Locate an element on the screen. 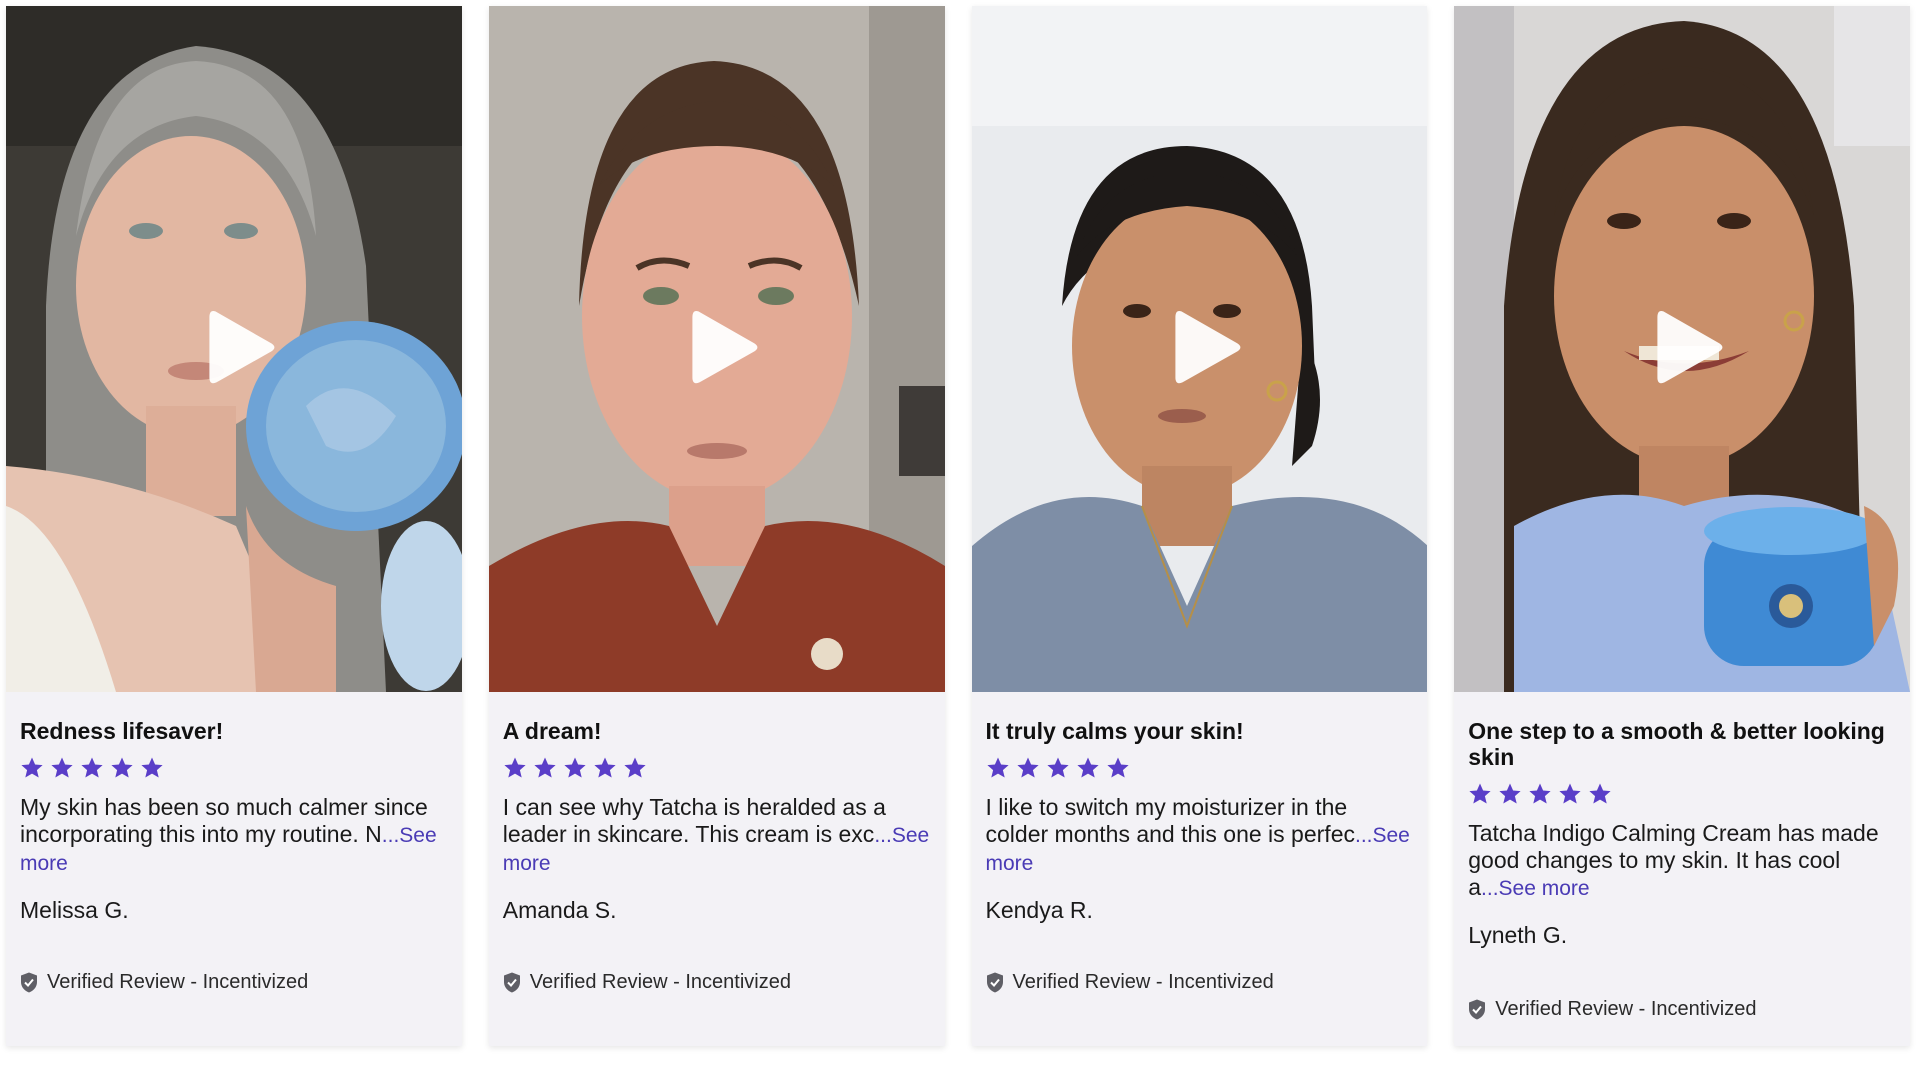 Image resolution: width=1920 pixels, height=1067 pixels. reviewer-name: Kendya R. is located at coordinates (1039, 910).